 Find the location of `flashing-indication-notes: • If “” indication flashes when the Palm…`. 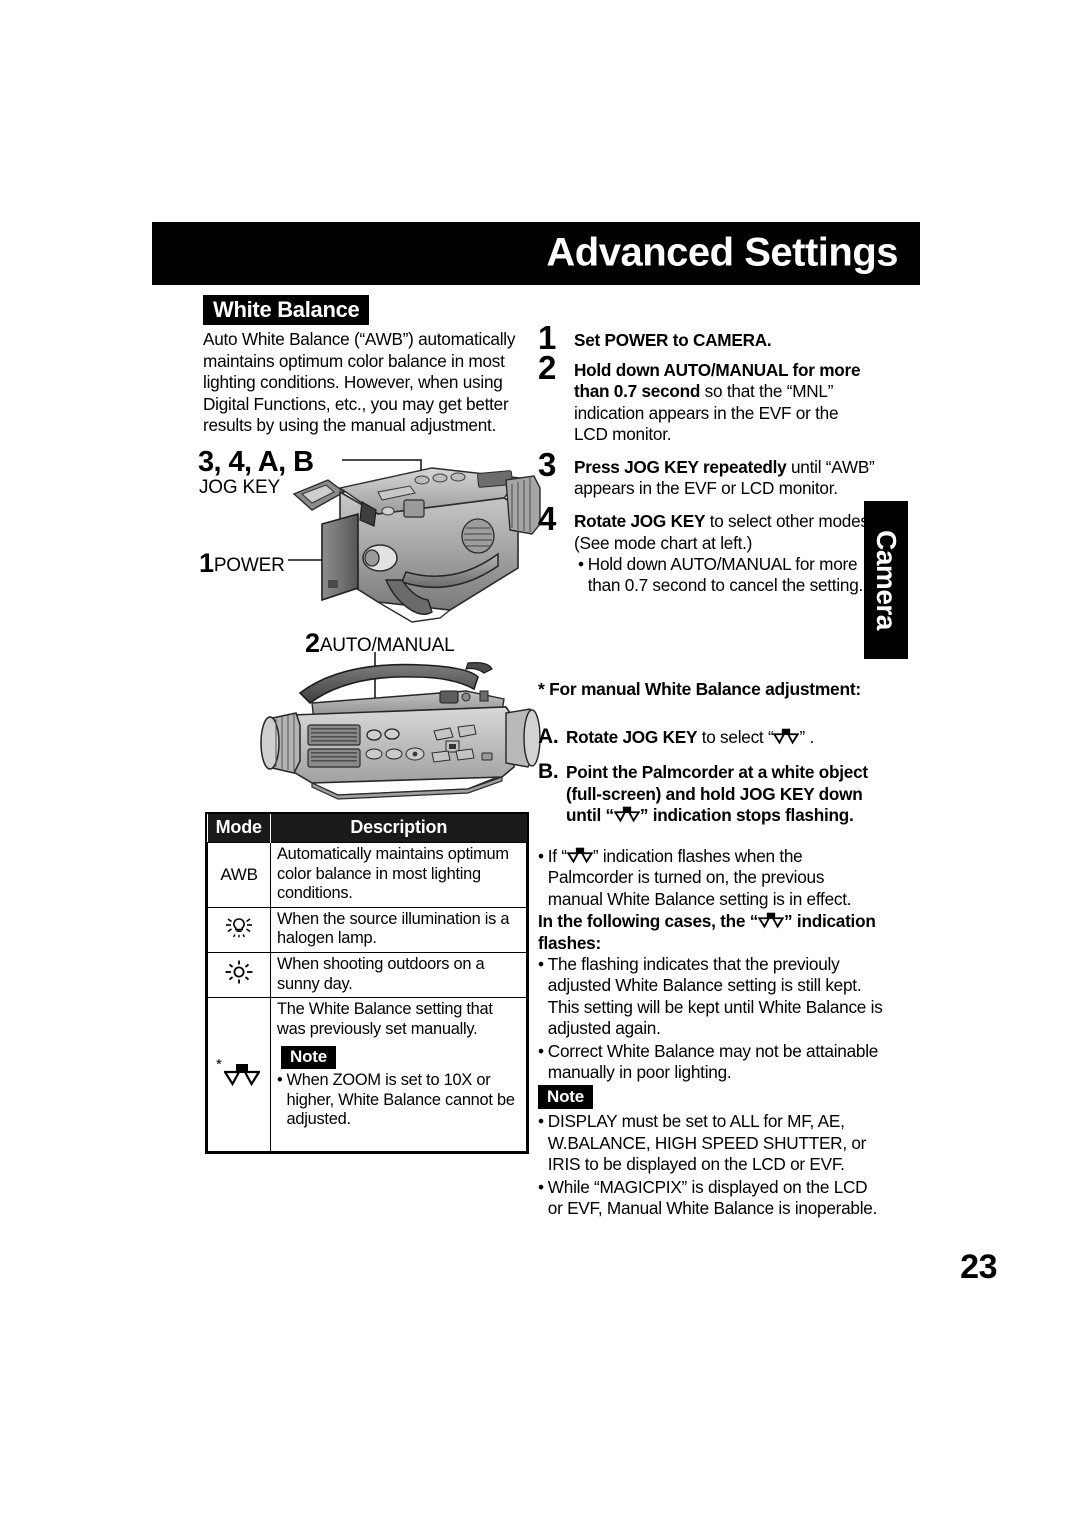

flashing-indication-notes: • If “” indication flashes when the Palm… is located at coordinates (710, 965).